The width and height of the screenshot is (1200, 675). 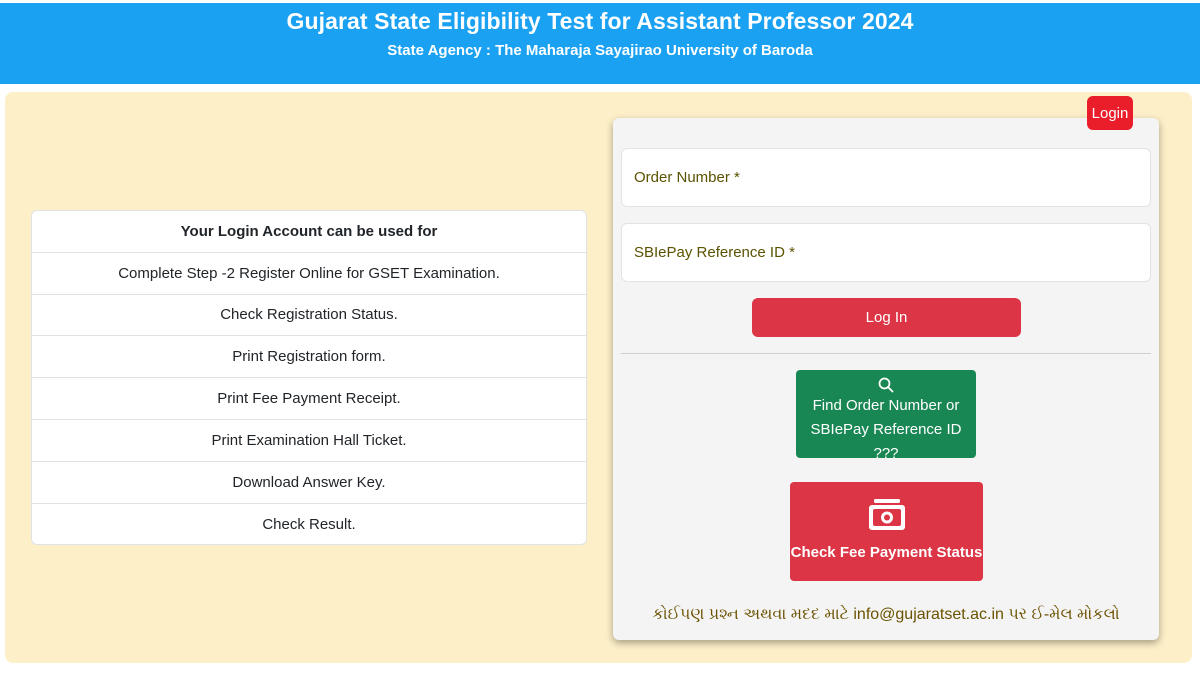 What do you see at coordinates (309, 441) in the screenshot?
I see `list-item: Print Examination Hall Ticket.` at bounding box center [309, 441].